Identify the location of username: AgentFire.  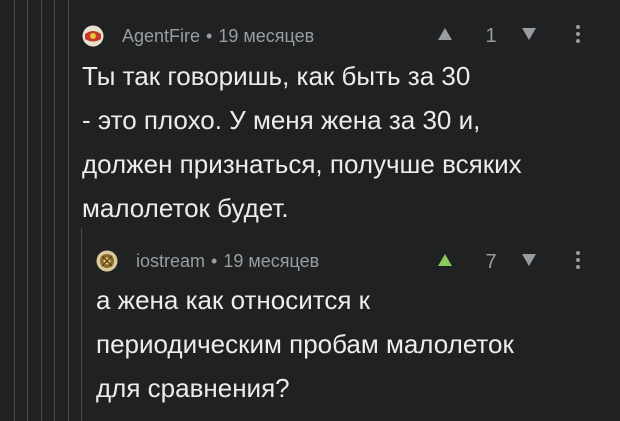
(161, 36).